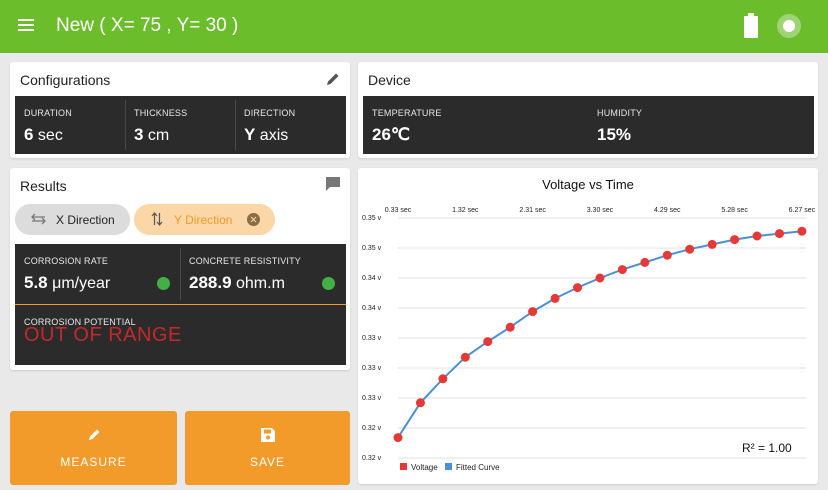 The image size is (828, 490). Describe the element at coordinates (328, 283) in the screenshot. I see `resistivity-status-dot` at that location.